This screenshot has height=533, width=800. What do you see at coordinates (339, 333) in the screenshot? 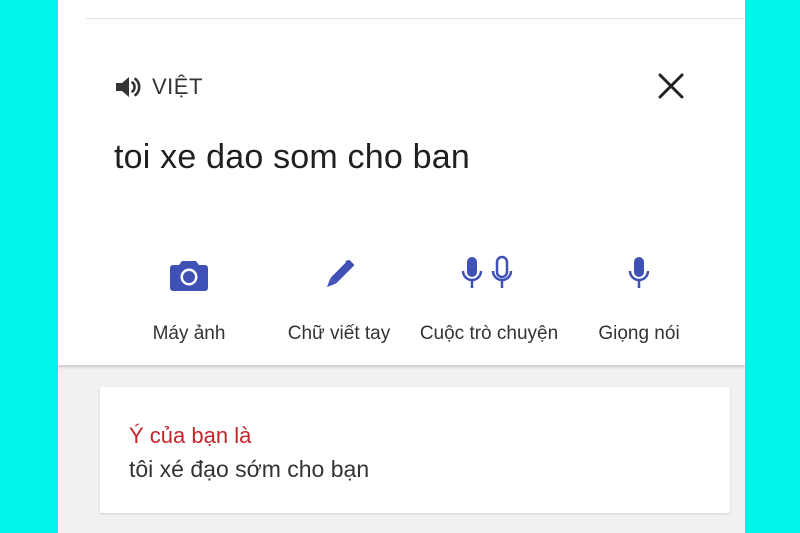
I see `tool-label-handwriting: Chữ viết tay` at bounding box center [339, 333].